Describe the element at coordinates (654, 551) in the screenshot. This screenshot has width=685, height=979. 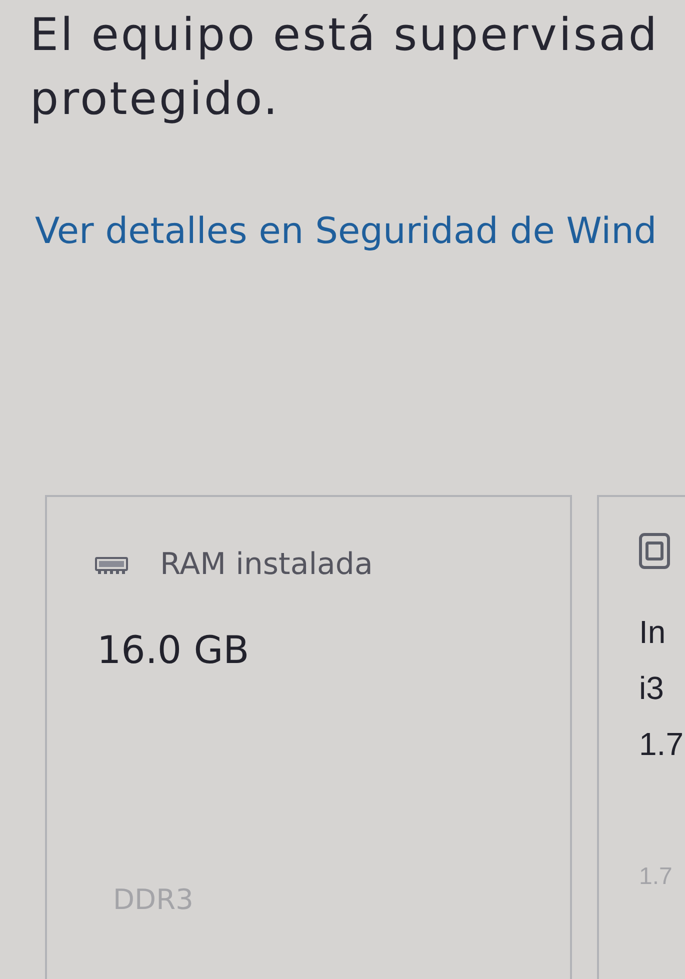
I see `chip-icon` at that location.